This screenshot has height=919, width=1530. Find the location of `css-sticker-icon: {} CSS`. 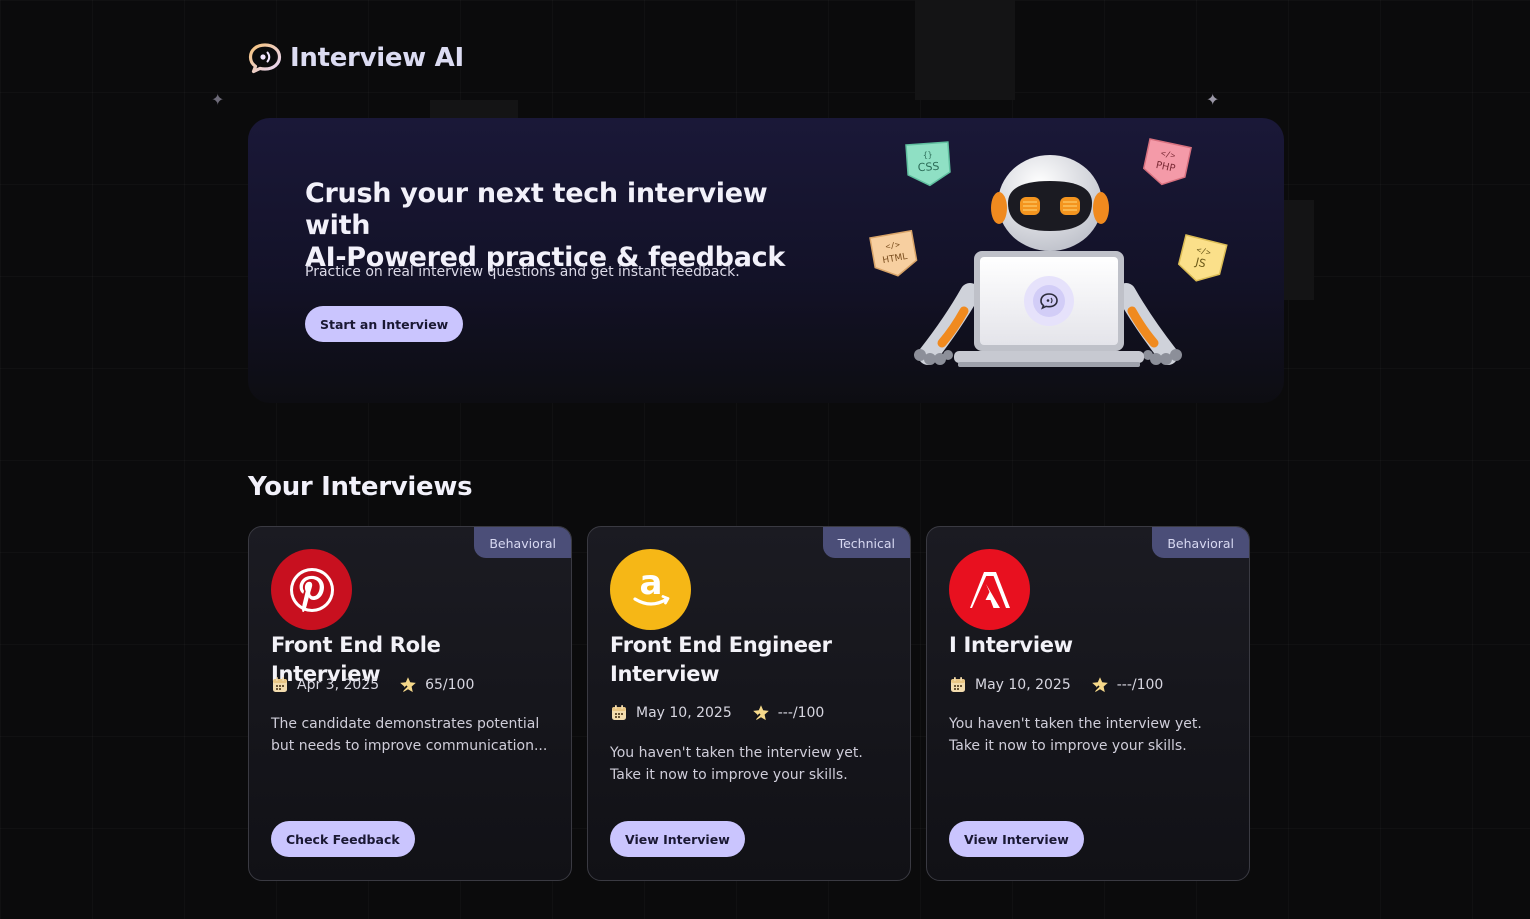

css-sticker-icon: {} CSS is located at coordinates (928, 164).